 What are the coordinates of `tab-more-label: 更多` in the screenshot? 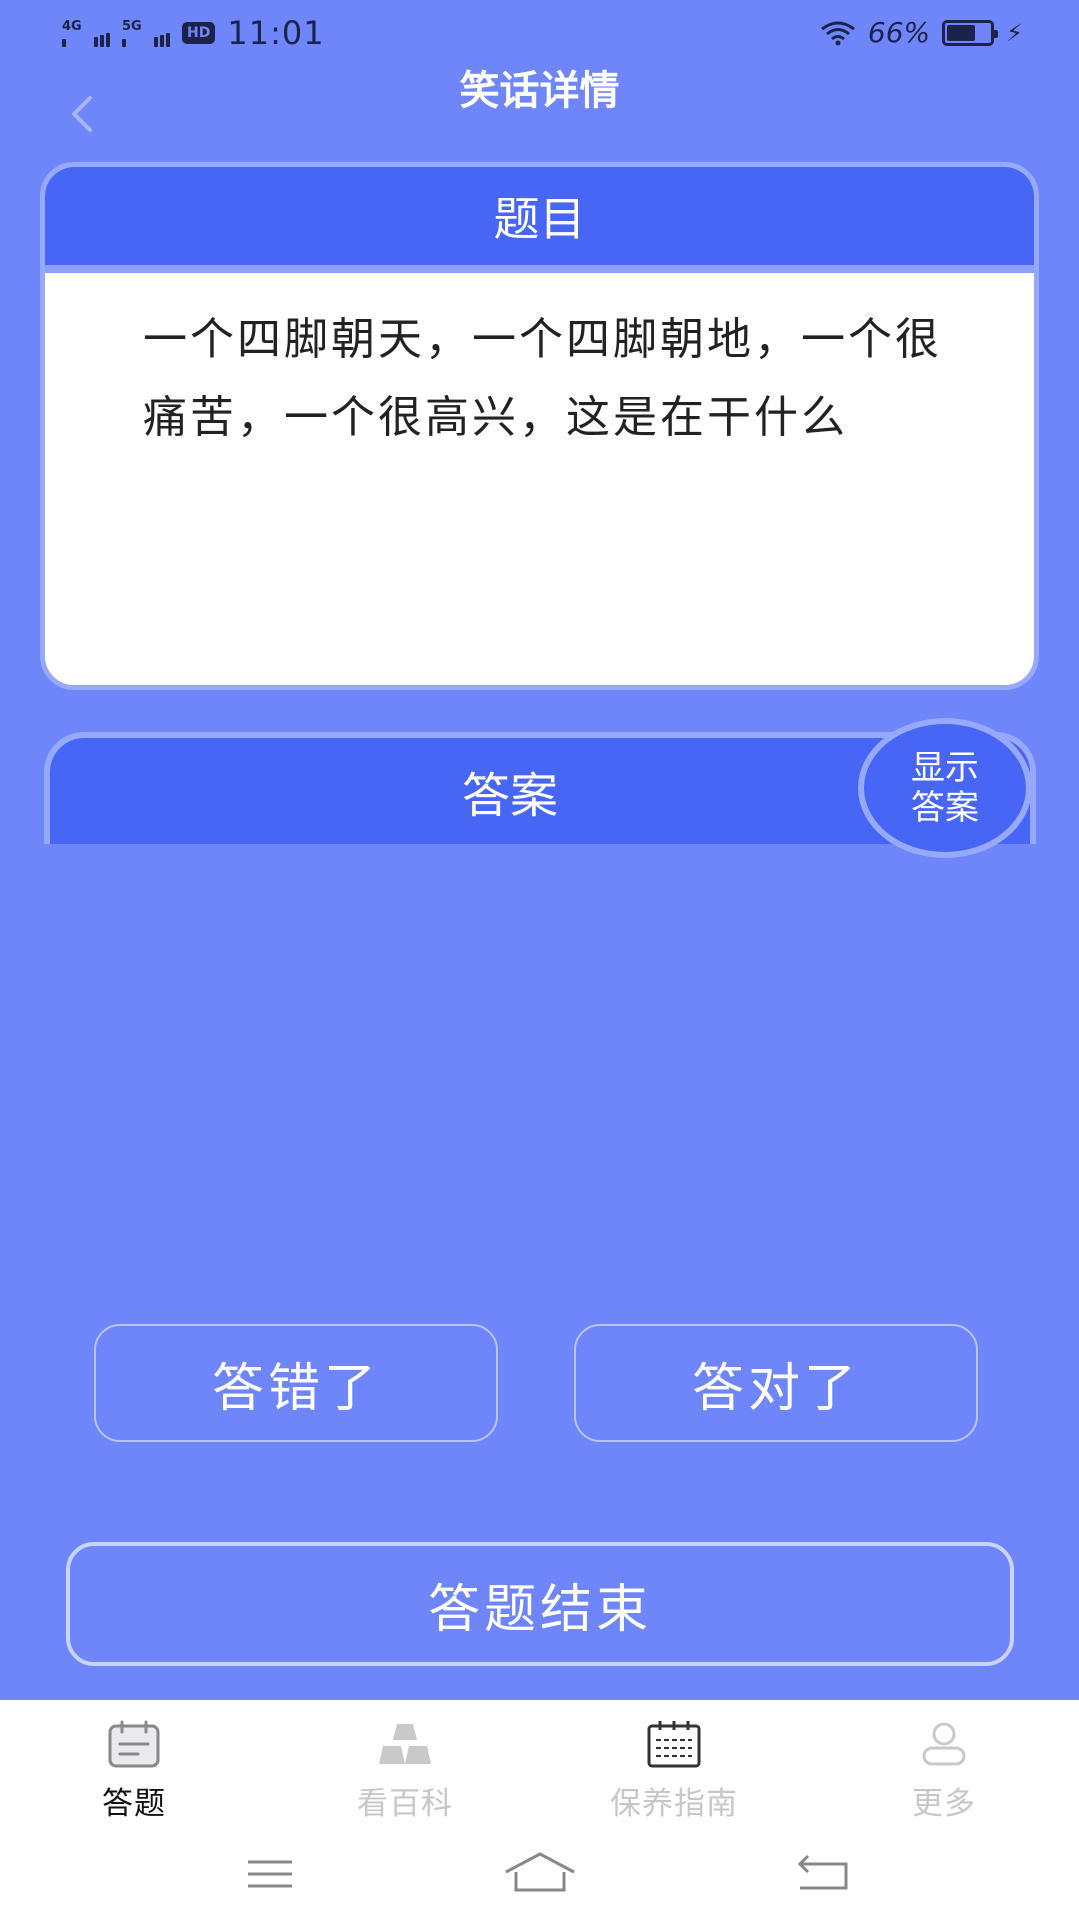 It's located at (944, 1804).